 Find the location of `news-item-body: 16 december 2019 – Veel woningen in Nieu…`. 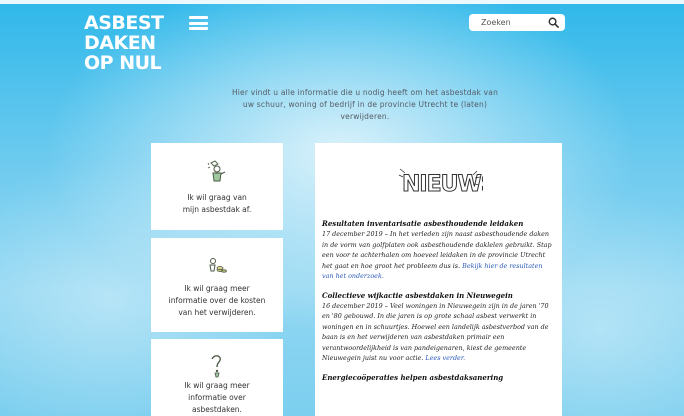

news-item-body: 16 december 2019 – Veel woningen in Nieu… is located at coordinates (435, 332).